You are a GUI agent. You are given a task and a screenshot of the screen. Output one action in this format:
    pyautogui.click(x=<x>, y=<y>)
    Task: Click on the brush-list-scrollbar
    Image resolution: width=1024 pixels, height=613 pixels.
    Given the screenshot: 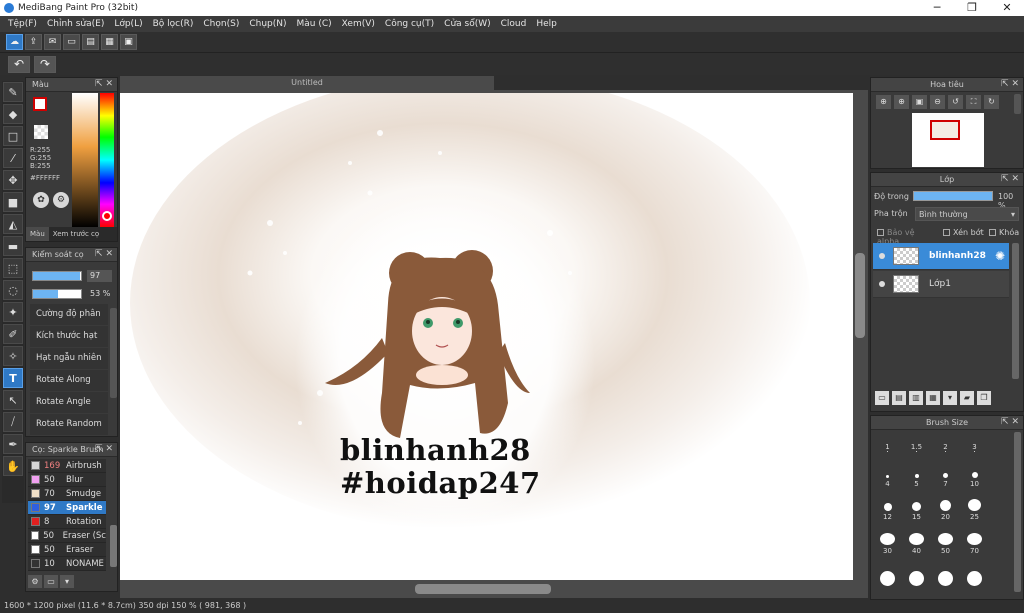 What is the action you would take?
    pyautogui.click(x=113, y=546)
    